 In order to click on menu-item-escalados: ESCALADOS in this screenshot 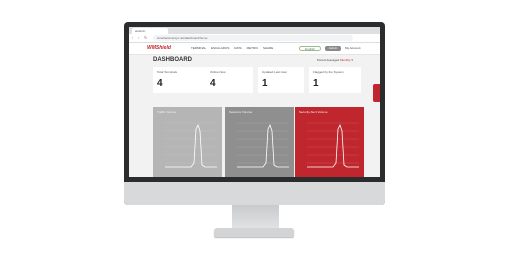, I will do `click(220, 48)`.